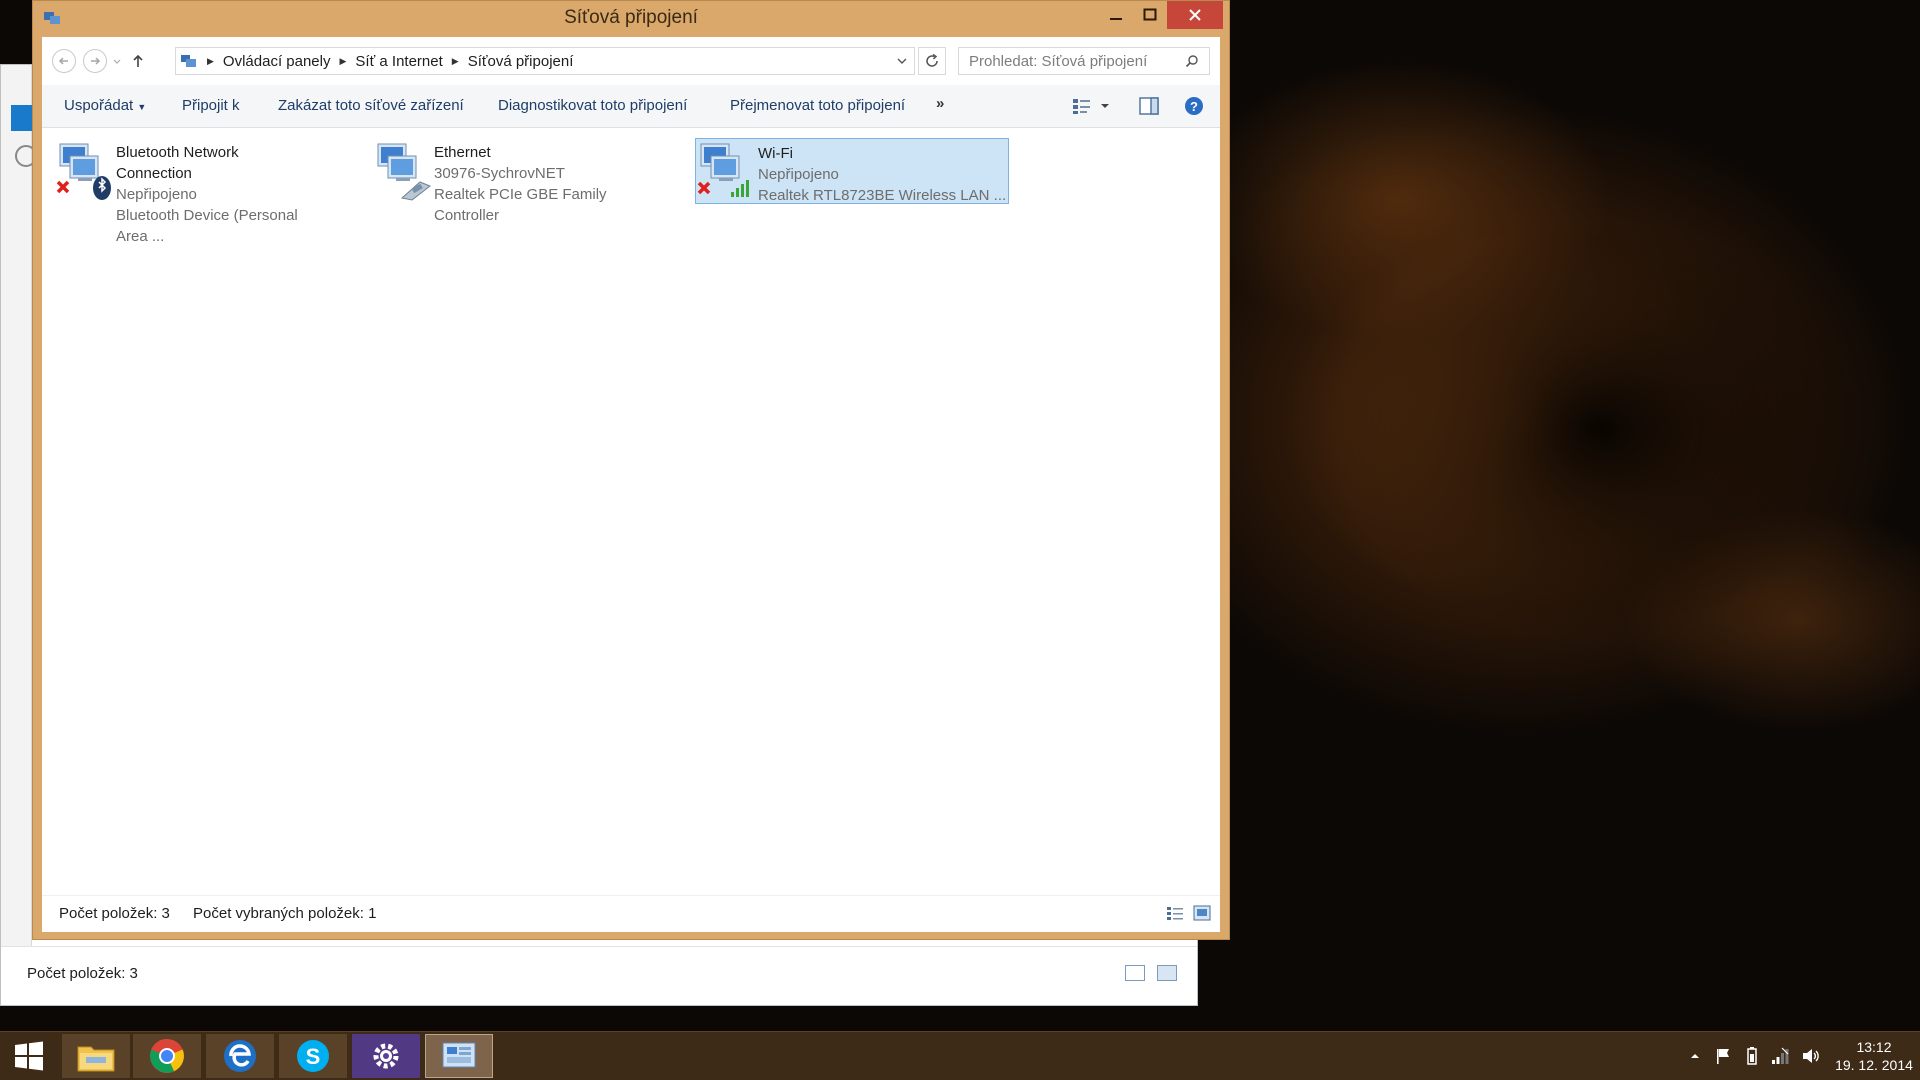 Image resolution: width=1920 pixels, height=1080 pixels. I want to click on background-window-tab, so click(22, 118).